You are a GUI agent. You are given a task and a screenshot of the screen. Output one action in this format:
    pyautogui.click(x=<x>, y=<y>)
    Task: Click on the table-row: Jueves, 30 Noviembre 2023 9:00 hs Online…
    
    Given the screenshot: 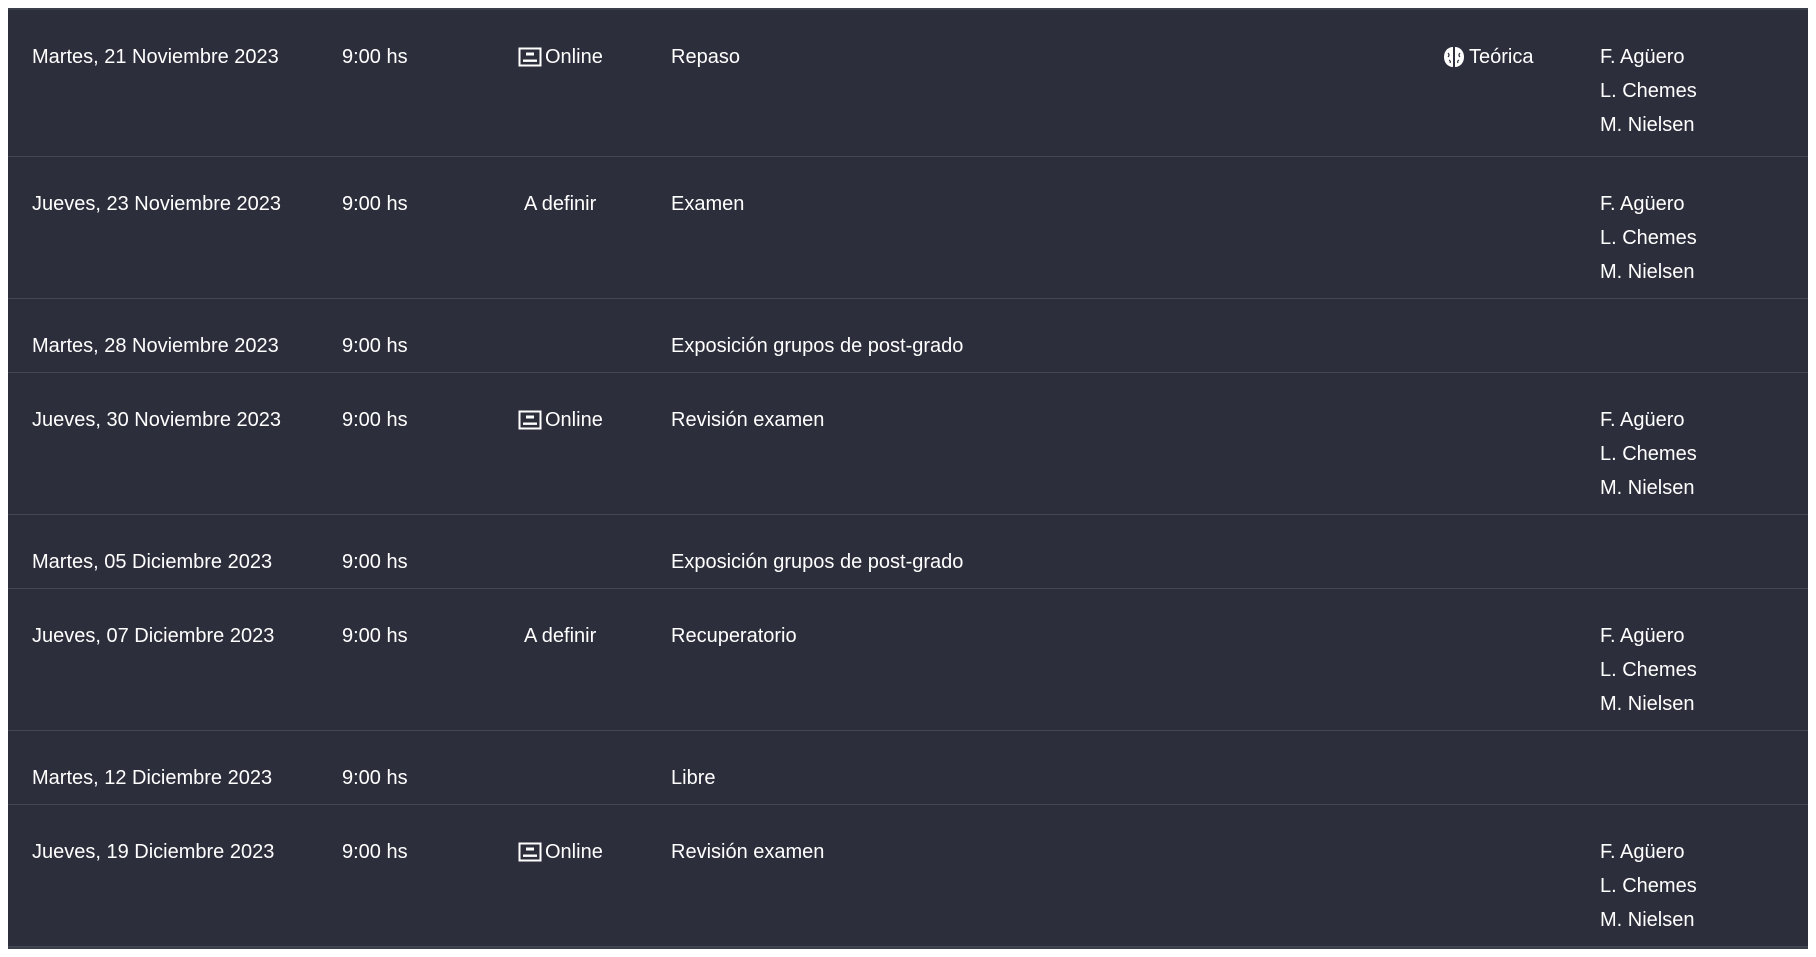 What is the action you would take?
    pyautogui.click(x=908, y=444)
    